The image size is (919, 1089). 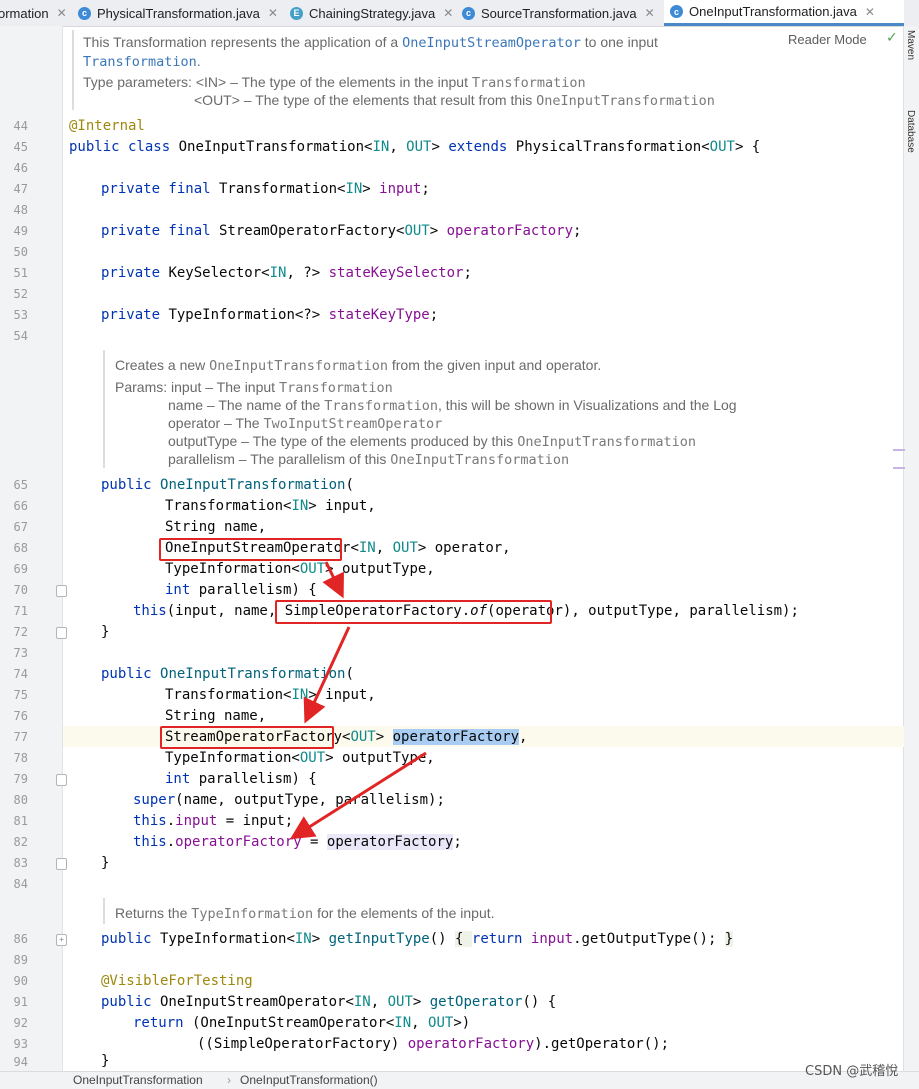 I want to click on arrow-param-to-field-assign, so click(x=358, y=795).